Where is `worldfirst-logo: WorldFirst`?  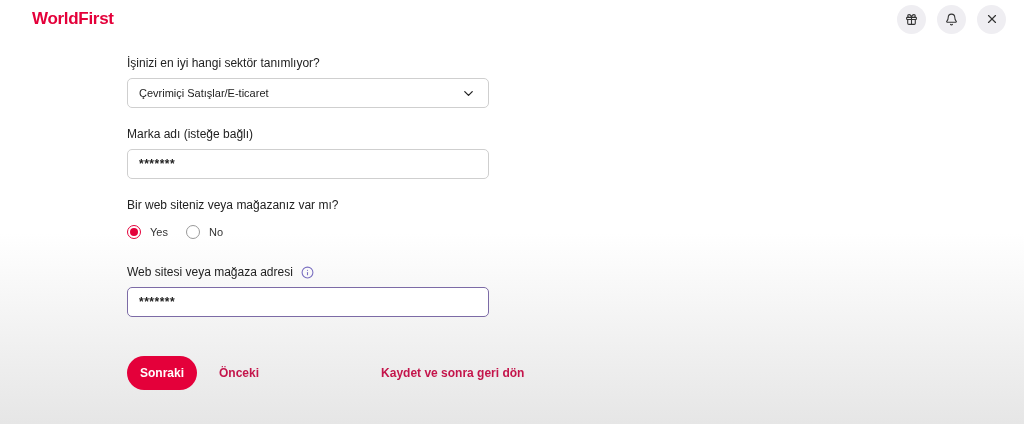
worldfirst-logo: WorldFirst is located at coordinates (73, 19).